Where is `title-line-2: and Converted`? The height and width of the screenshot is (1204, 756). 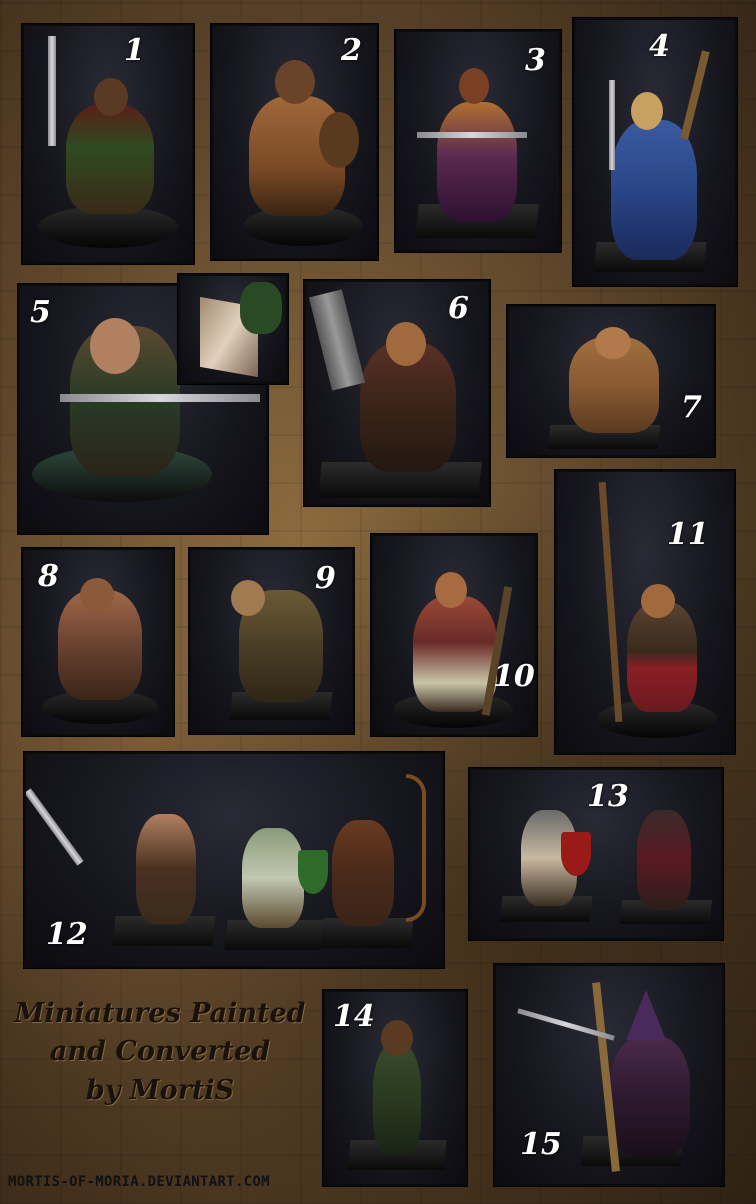
title-line-2: and Converted is located at coordinates (160, 1052).